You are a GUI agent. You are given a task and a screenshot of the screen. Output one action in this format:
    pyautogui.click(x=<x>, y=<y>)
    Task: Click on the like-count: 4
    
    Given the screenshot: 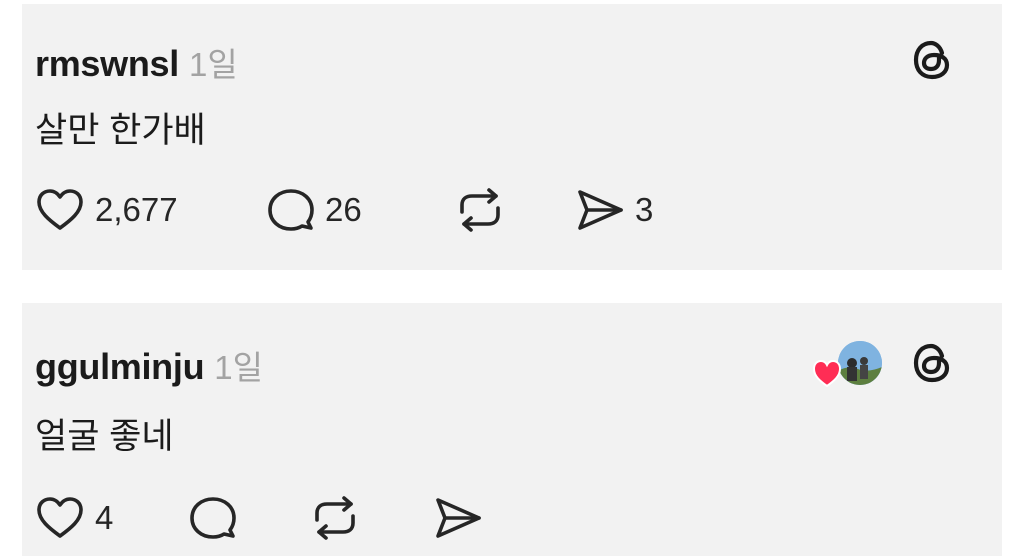 What is the action you would take?
    pyautogui.click(x=104, y=517)
    